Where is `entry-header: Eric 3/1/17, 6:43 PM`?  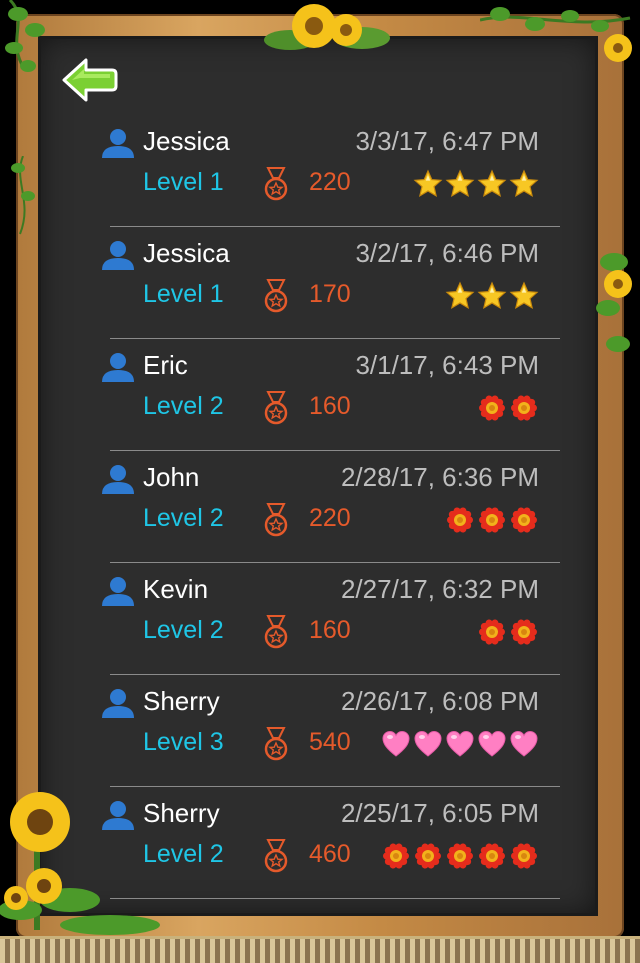 entry-header: Eric 3/1/17, 6:43 PM is located at coordinates (320, 366).